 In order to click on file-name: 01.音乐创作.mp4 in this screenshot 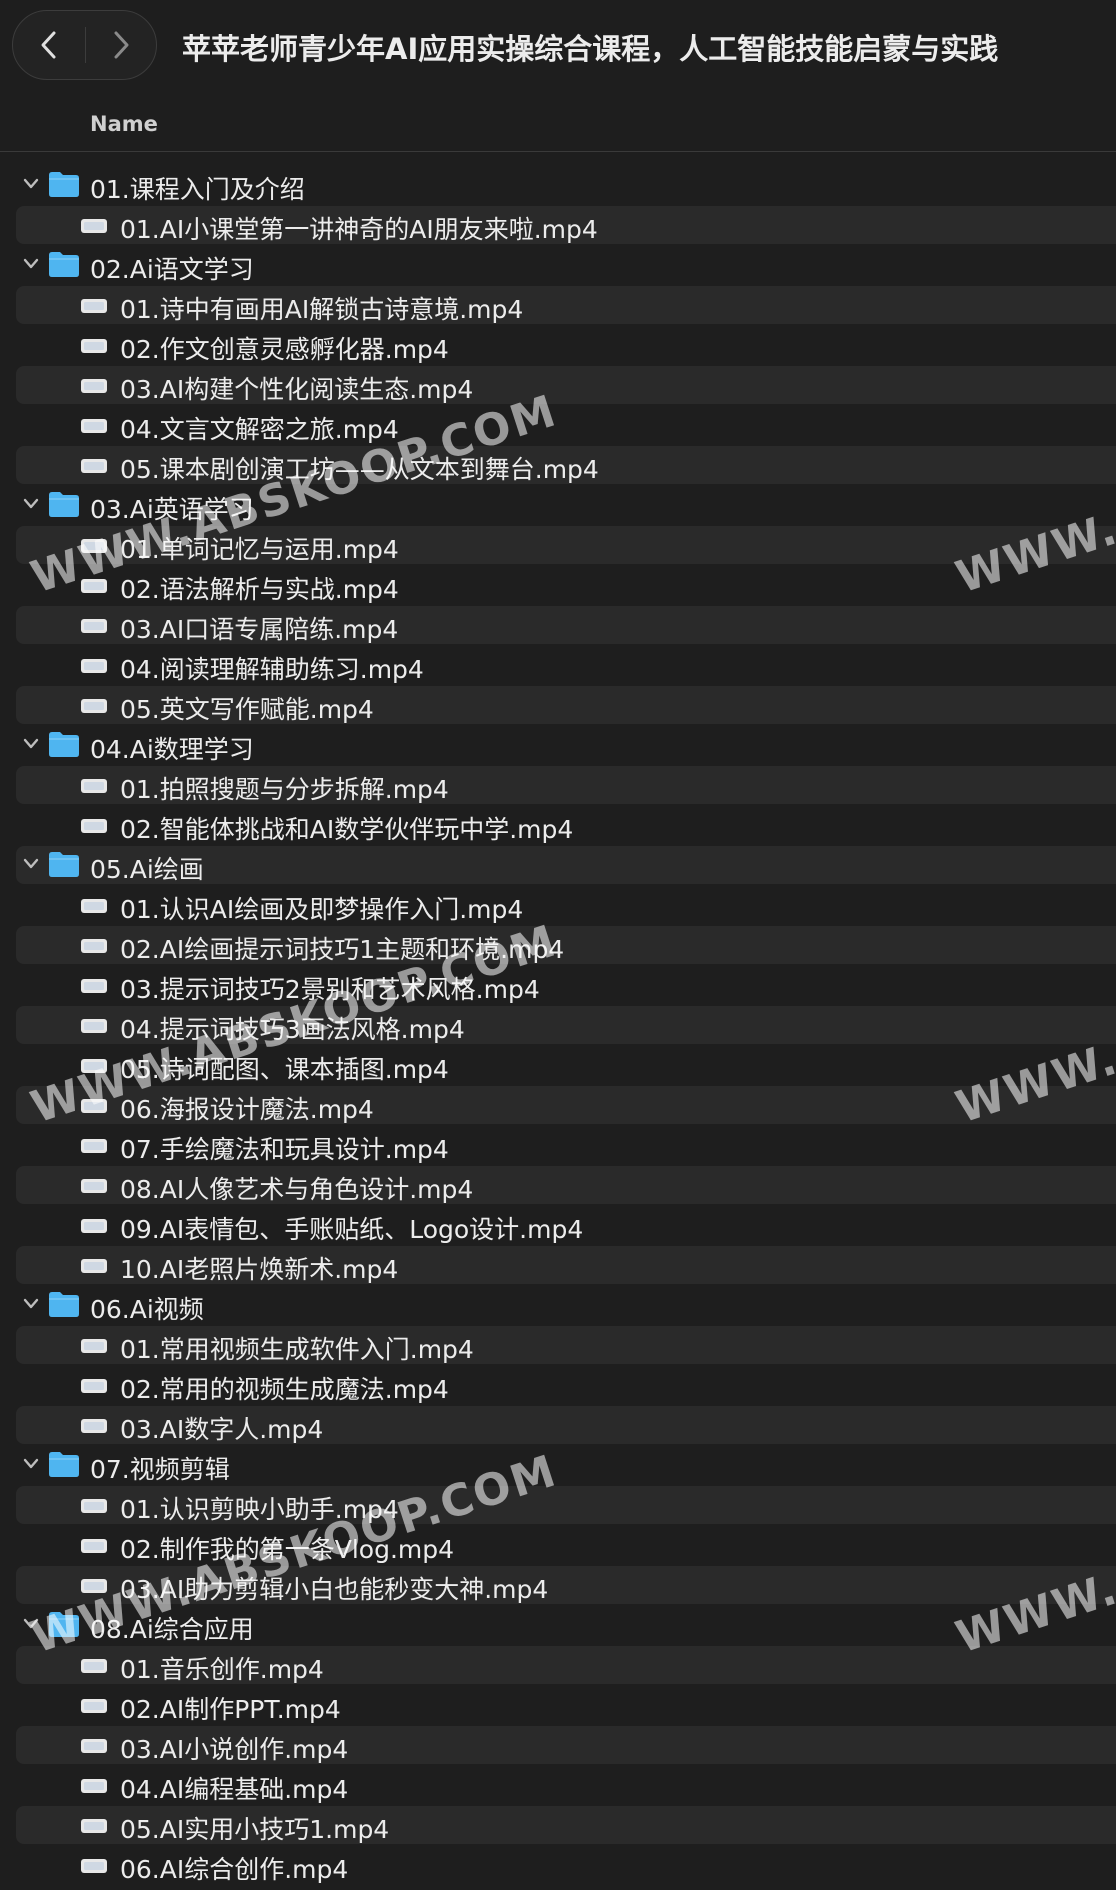, I will do `click(222, 1669)`.